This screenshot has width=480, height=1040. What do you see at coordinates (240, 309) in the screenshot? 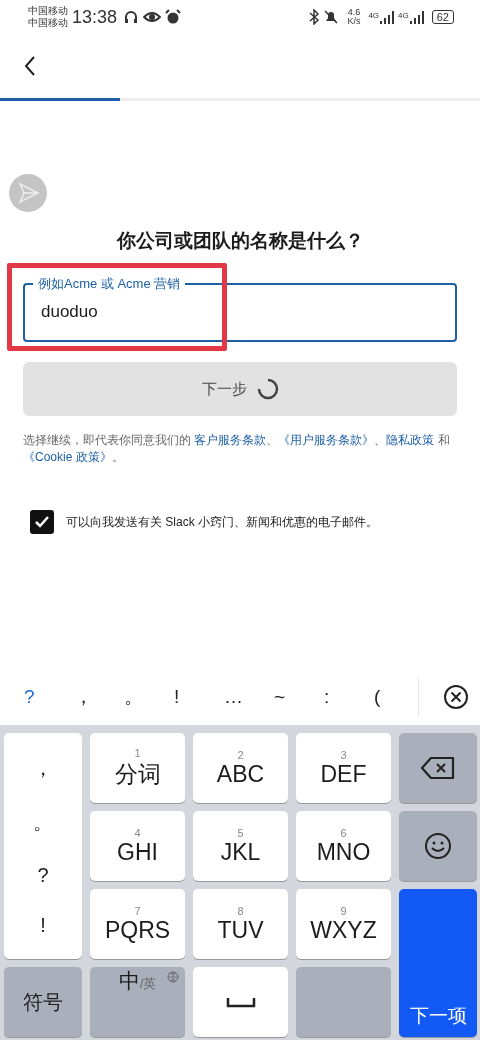
I see `name-input-field: 例如Acme 或 Acme 营销 duoduo` at bounding box center [240, 309].